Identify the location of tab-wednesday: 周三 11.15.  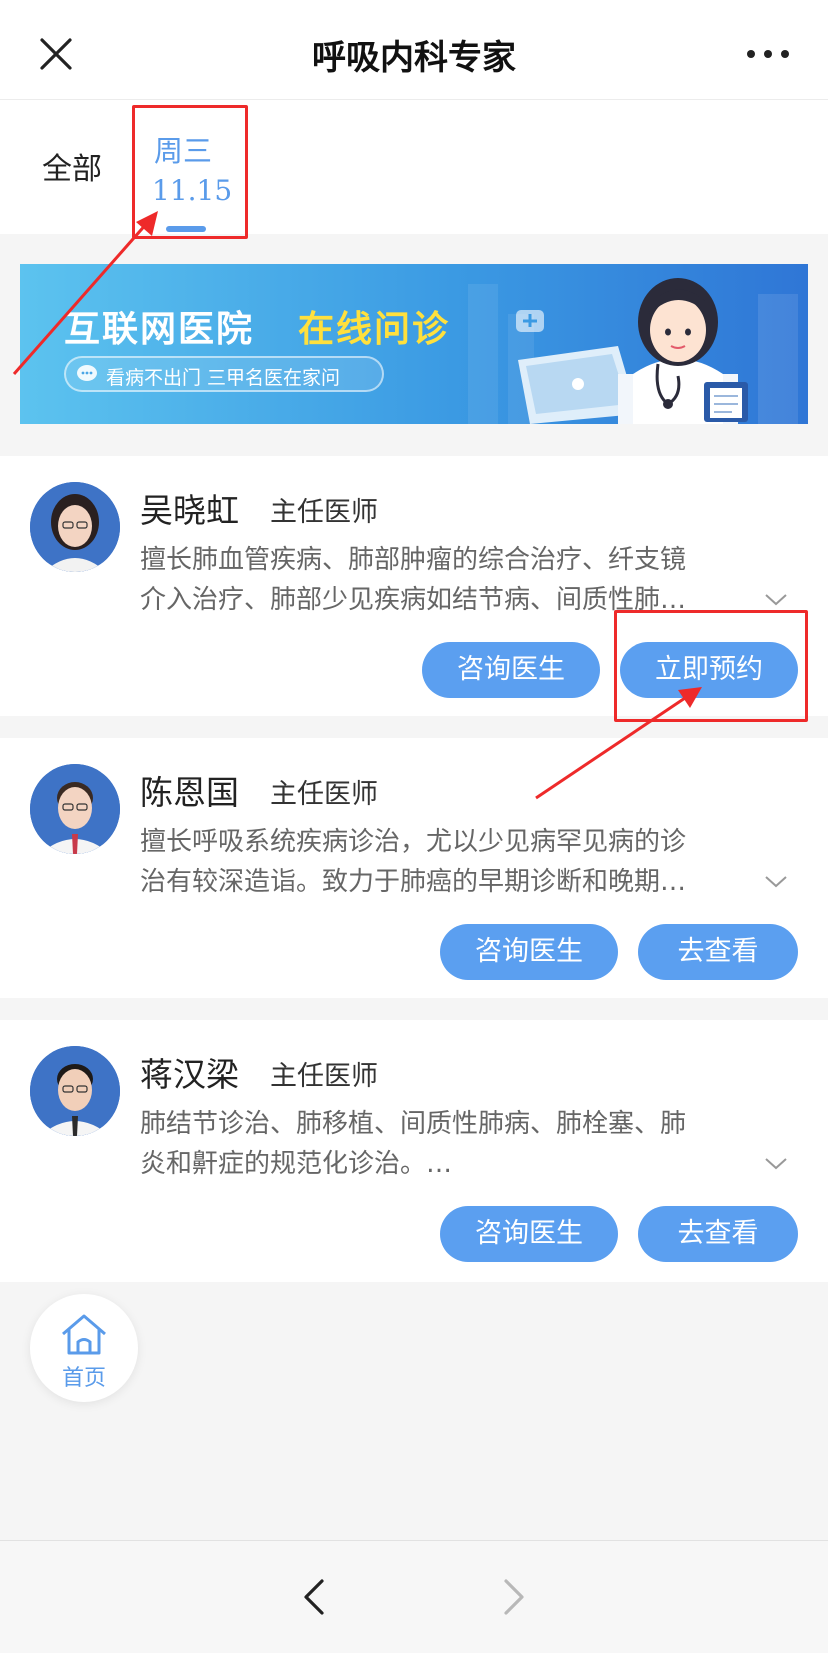
(190, 170).